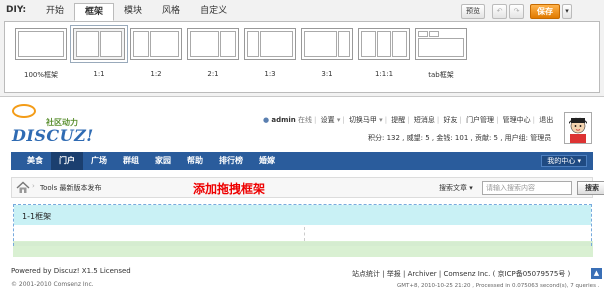  I want to click on layout-1-2: 1:2, so click(156, 53).